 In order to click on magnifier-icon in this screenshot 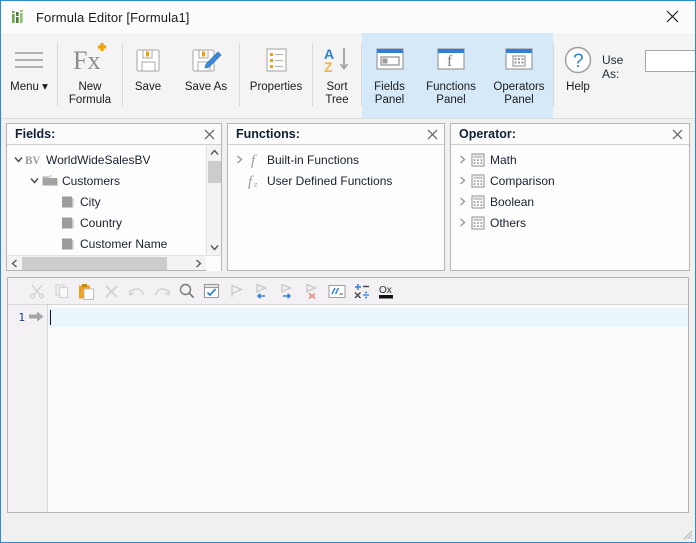, I will do `click(186, 291)`.